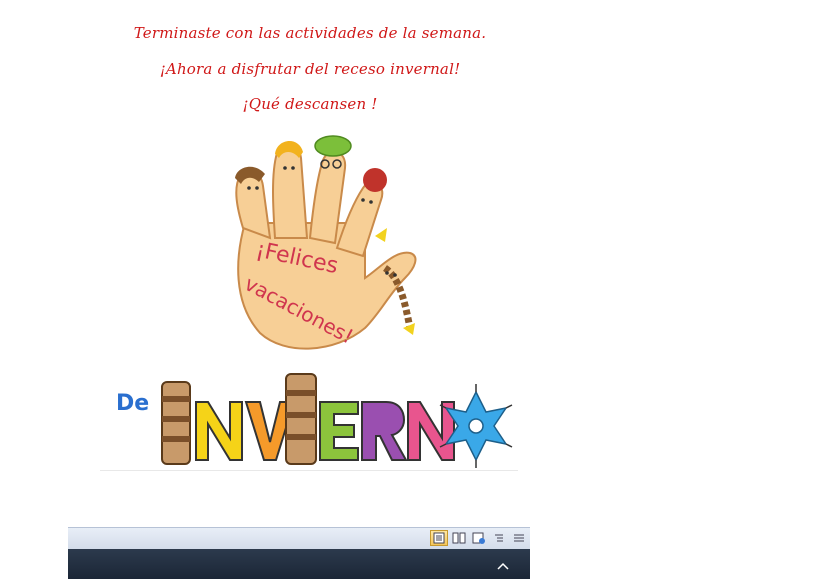 The width and height of the screenshot is (837, 579). Describe the element at coordinates (310, 104) in the screenshot. I see `message-line-3: ¡Qué descansen !` at that location.